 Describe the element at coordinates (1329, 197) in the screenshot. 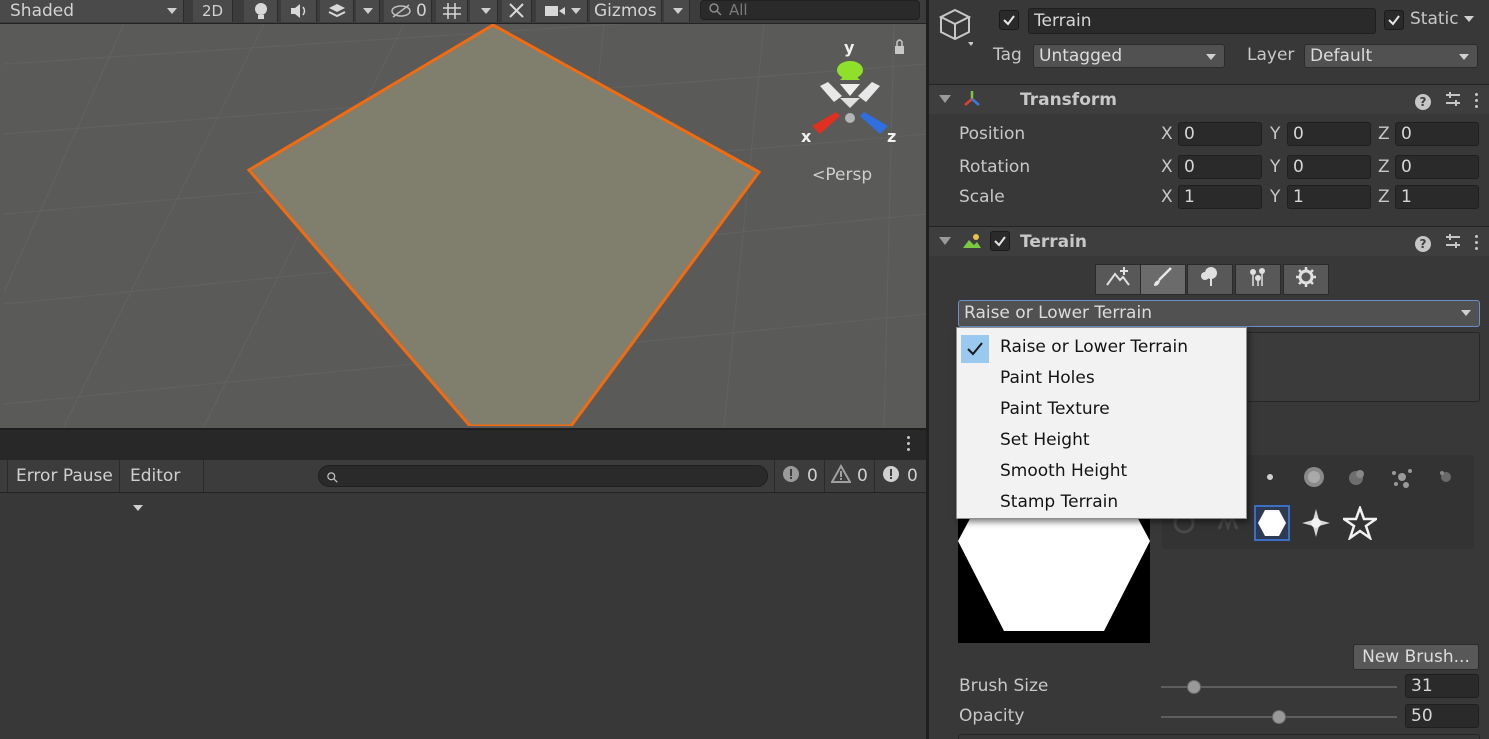

I see `scale-y-field: 1` at that location.